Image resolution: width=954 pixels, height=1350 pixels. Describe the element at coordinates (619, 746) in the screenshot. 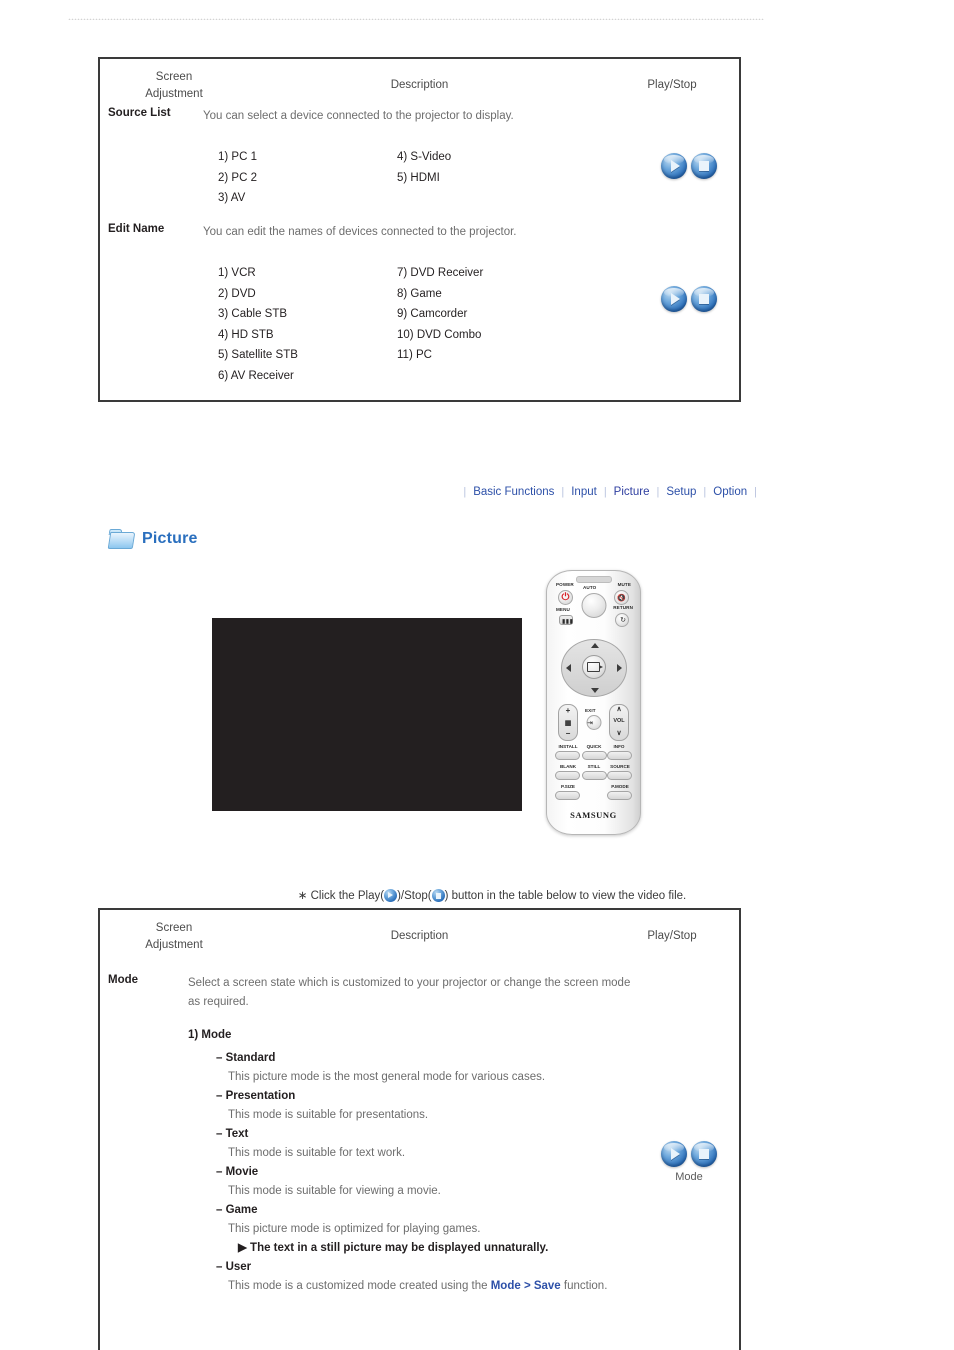

I see `remote-label-info: INFO` at that location.